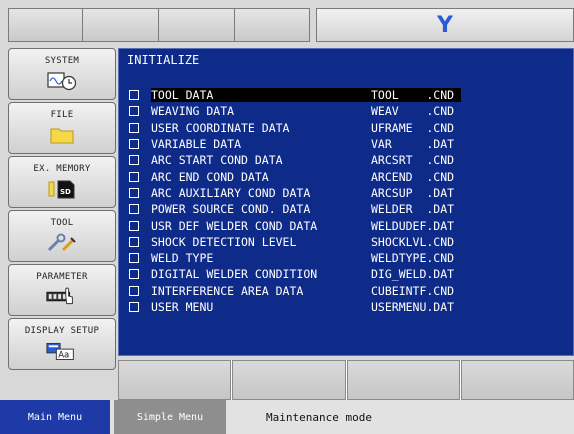 Image resolution: width=574 pixels, height=434 pixels. Describe the element at coordinates (55, 417) in the screenshot. I see `main-menu-button: Main Menu` at that location.